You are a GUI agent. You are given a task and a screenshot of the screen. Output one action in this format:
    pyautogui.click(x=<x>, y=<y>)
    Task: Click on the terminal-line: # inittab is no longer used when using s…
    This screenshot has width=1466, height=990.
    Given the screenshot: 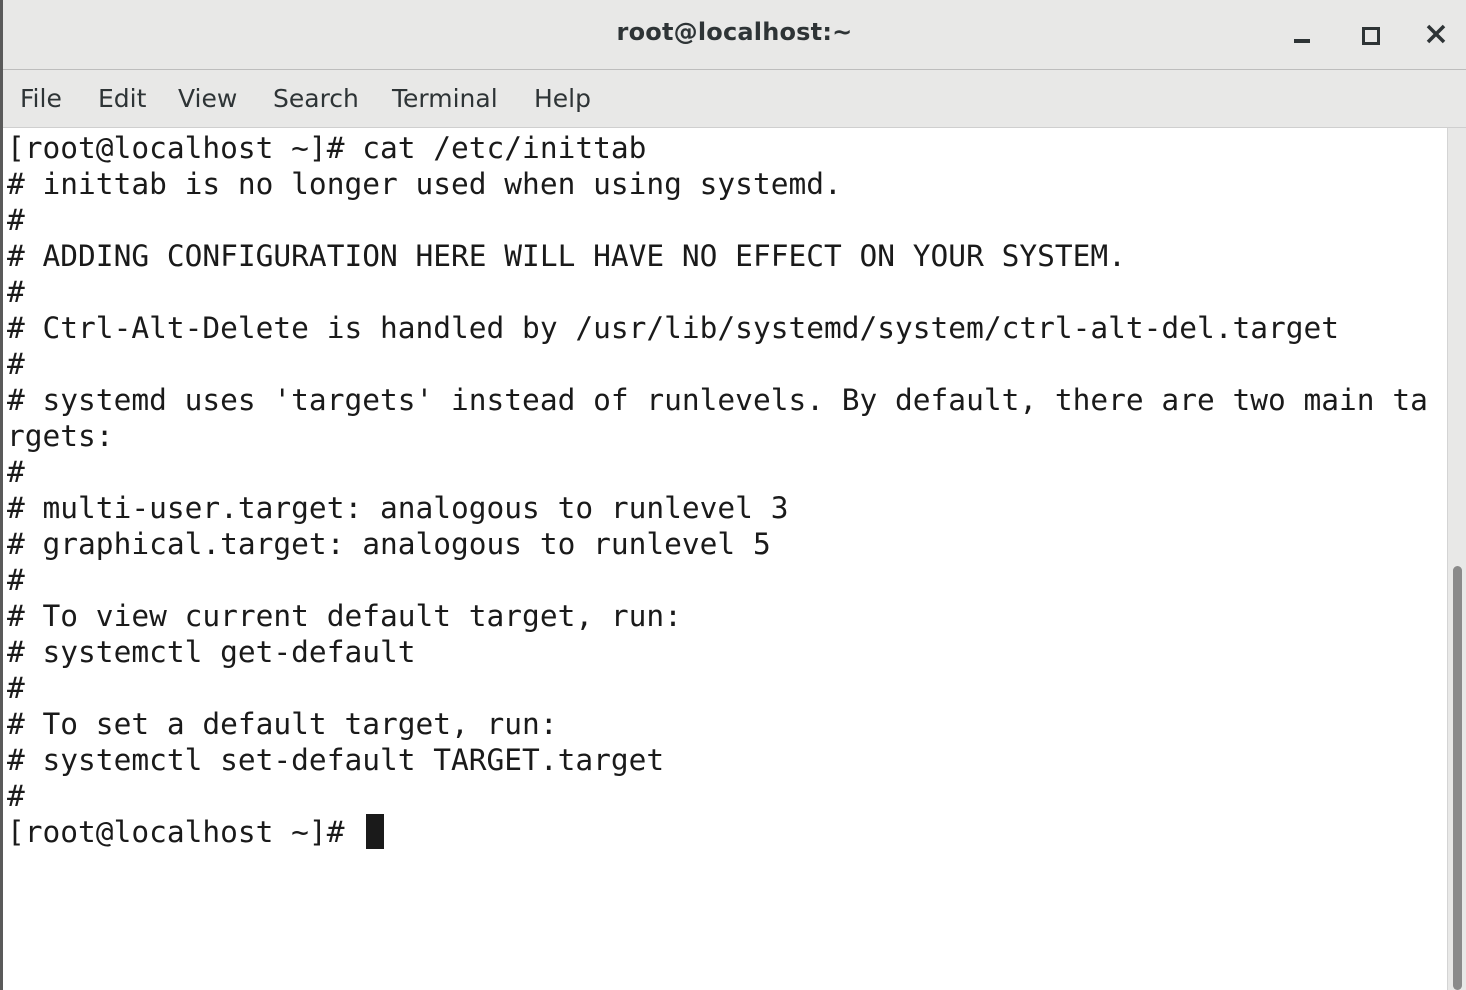 What is the action you would take?
    pyautogui.click(x=424, y=184)
    